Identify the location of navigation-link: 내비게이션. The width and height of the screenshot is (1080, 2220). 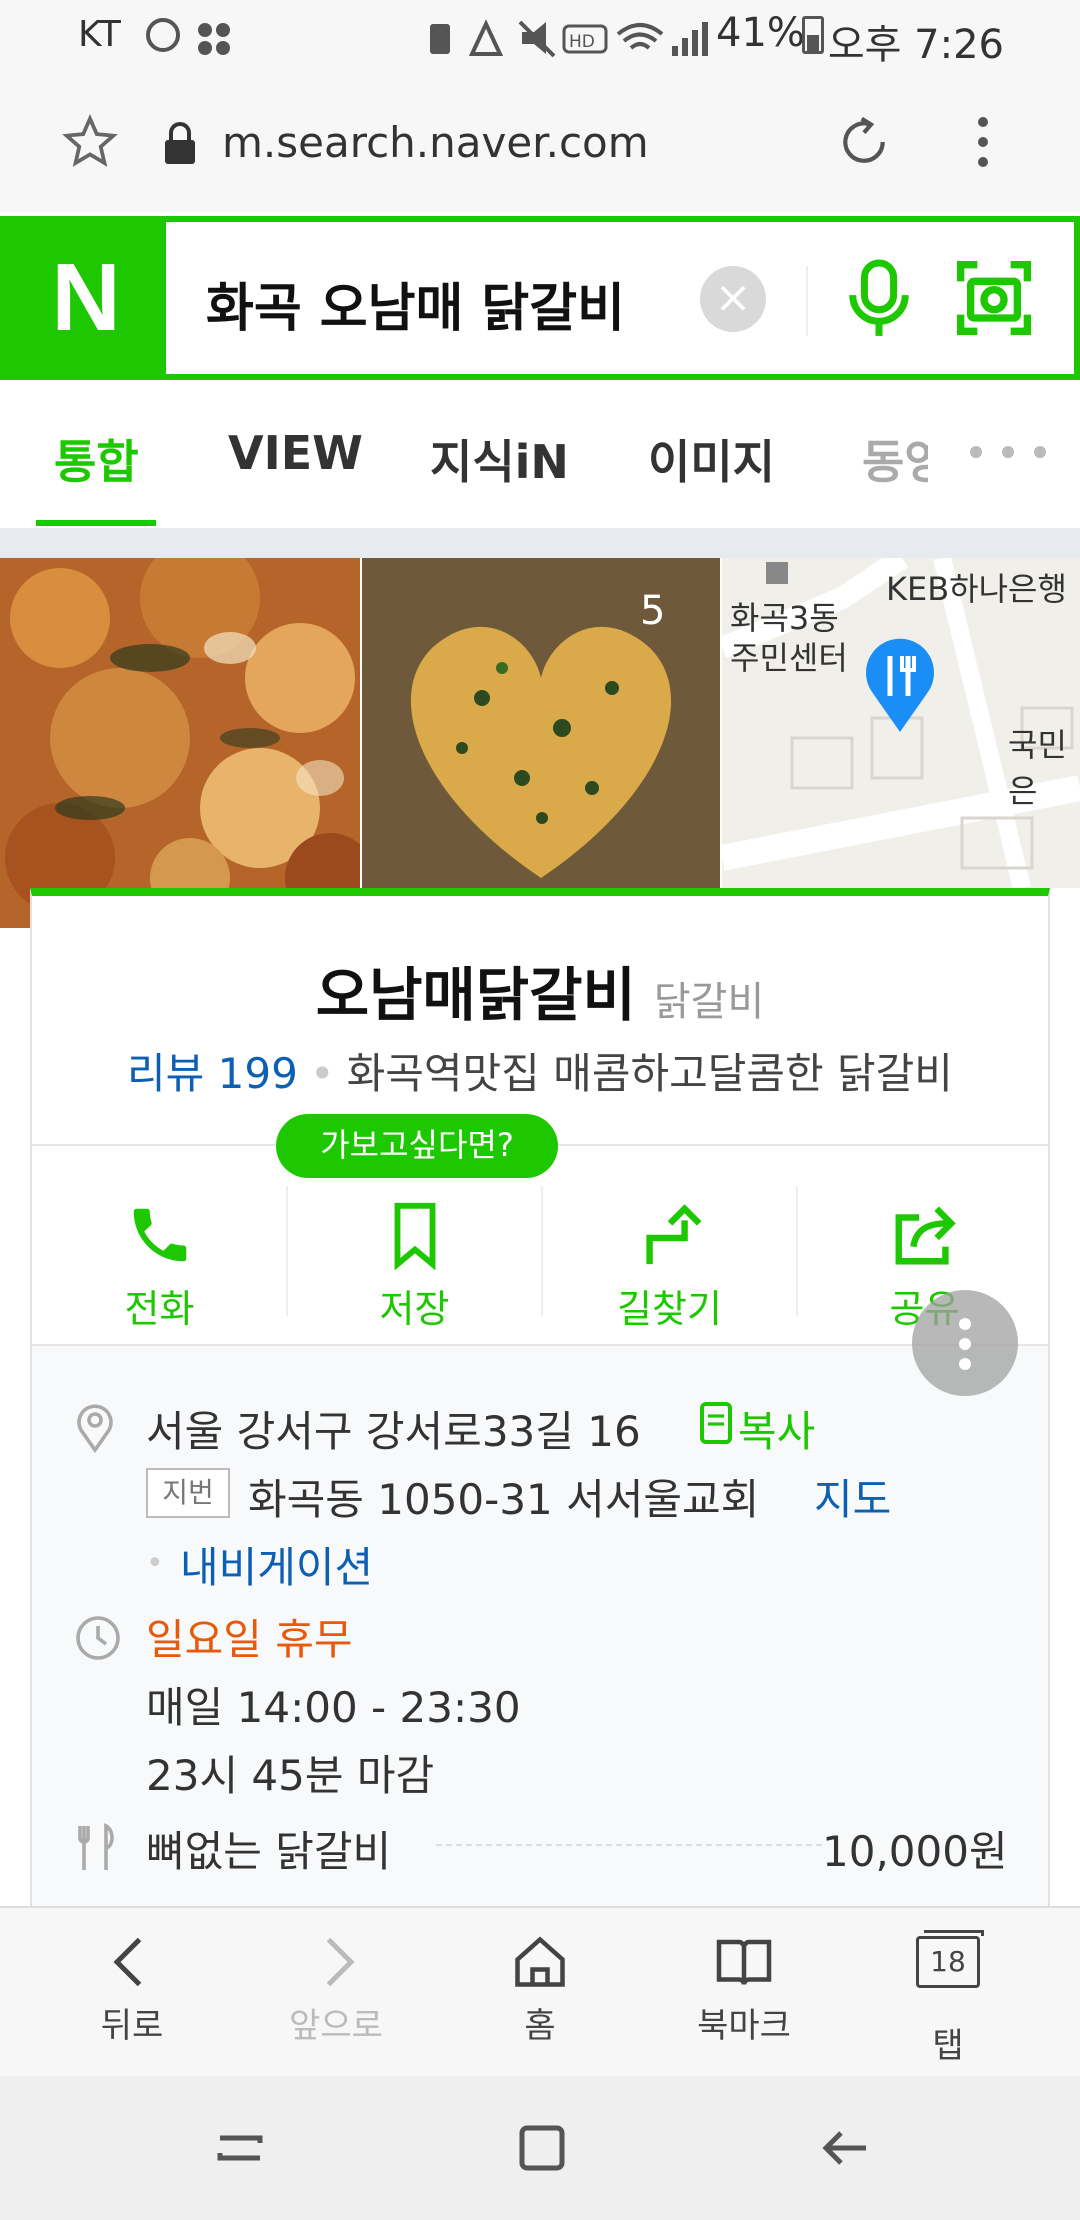
(276, 1564).